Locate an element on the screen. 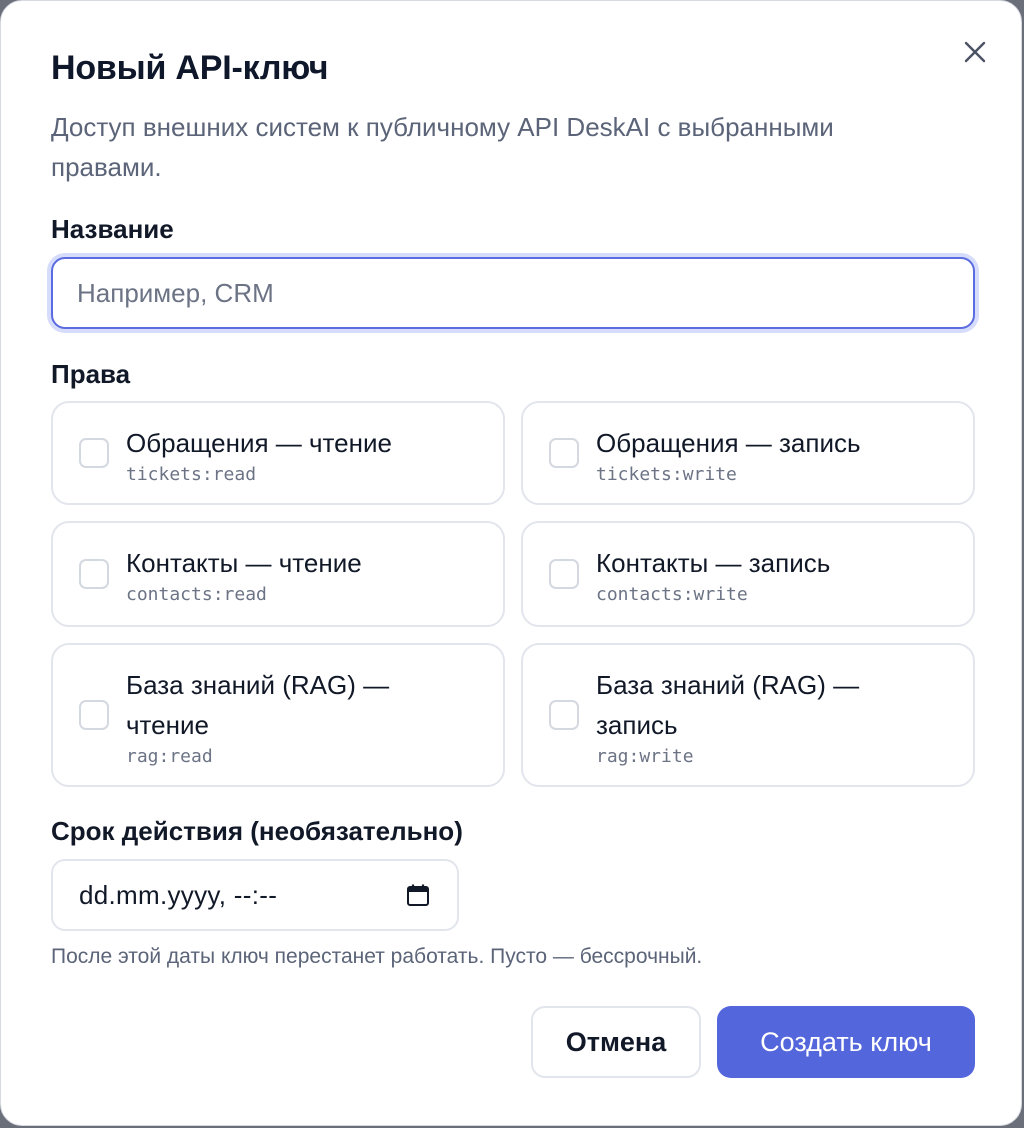 This screenshot has width=1024, height=1128. permission-title: Обращения — запись is located at coordinates (728, 443).